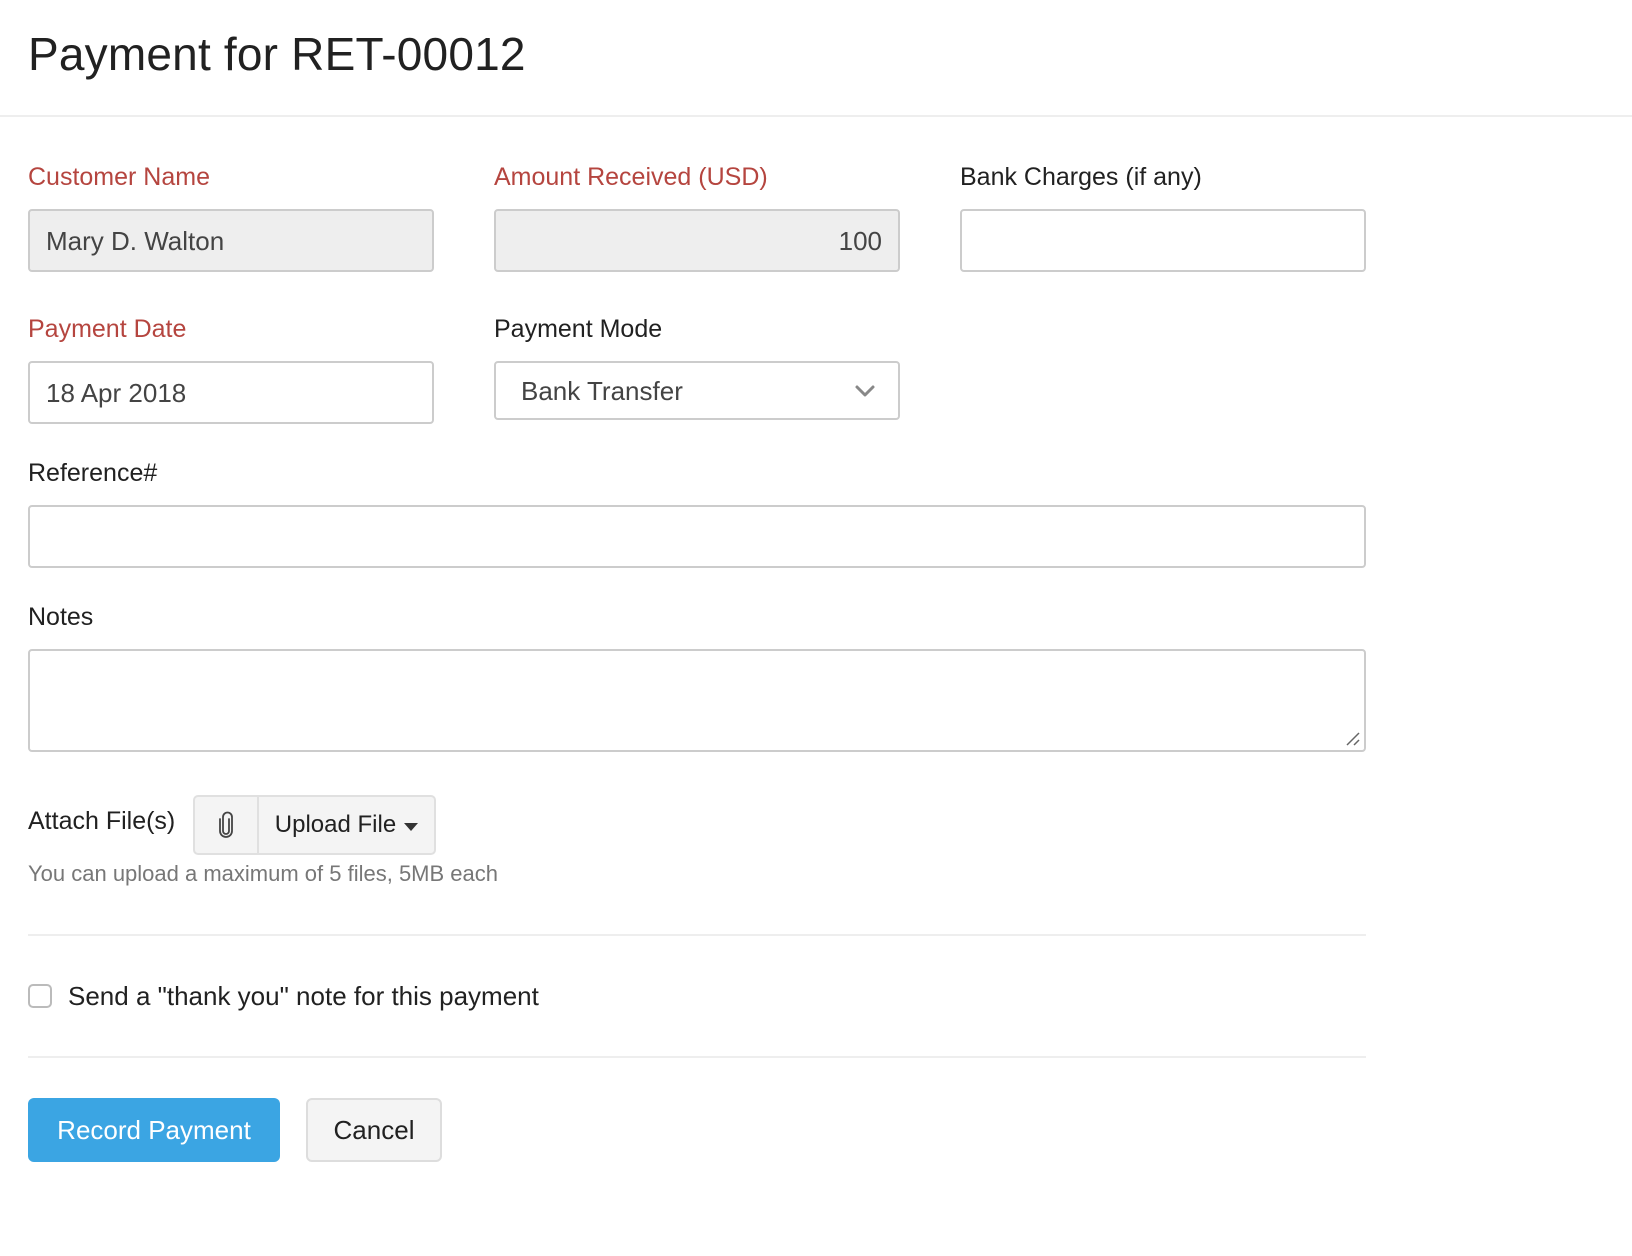 Image resolution: width=1632 pixels, height=1256 pixels. What do you see at coordinates (116, 392) in the screenshot?
I see `payment-date-value: 18 Apr 2018` at bounding box center [116, 392].